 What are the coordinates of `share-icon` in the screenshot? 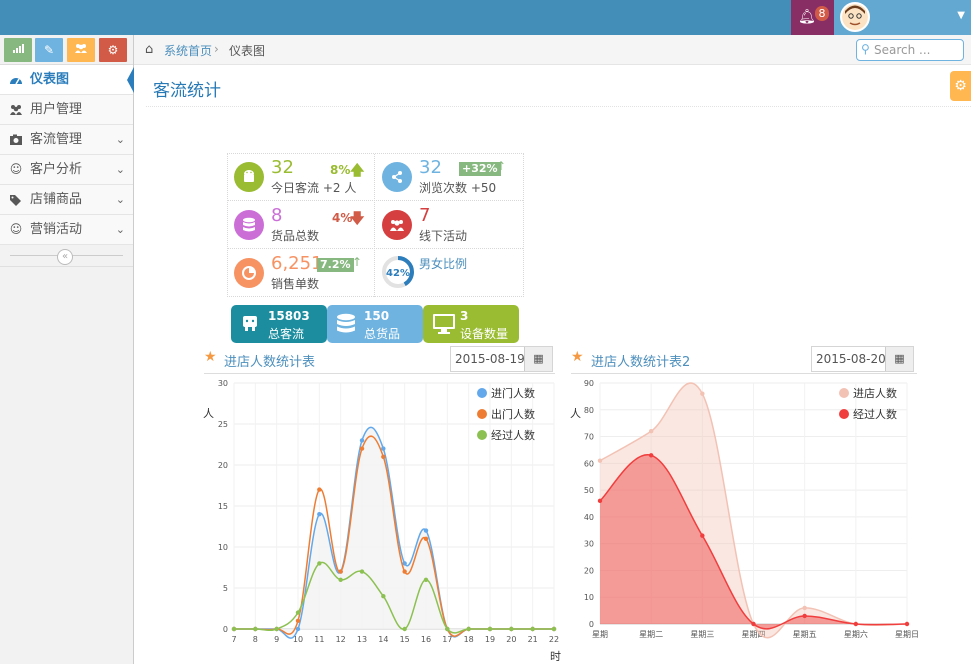 It's located at (397, 177).